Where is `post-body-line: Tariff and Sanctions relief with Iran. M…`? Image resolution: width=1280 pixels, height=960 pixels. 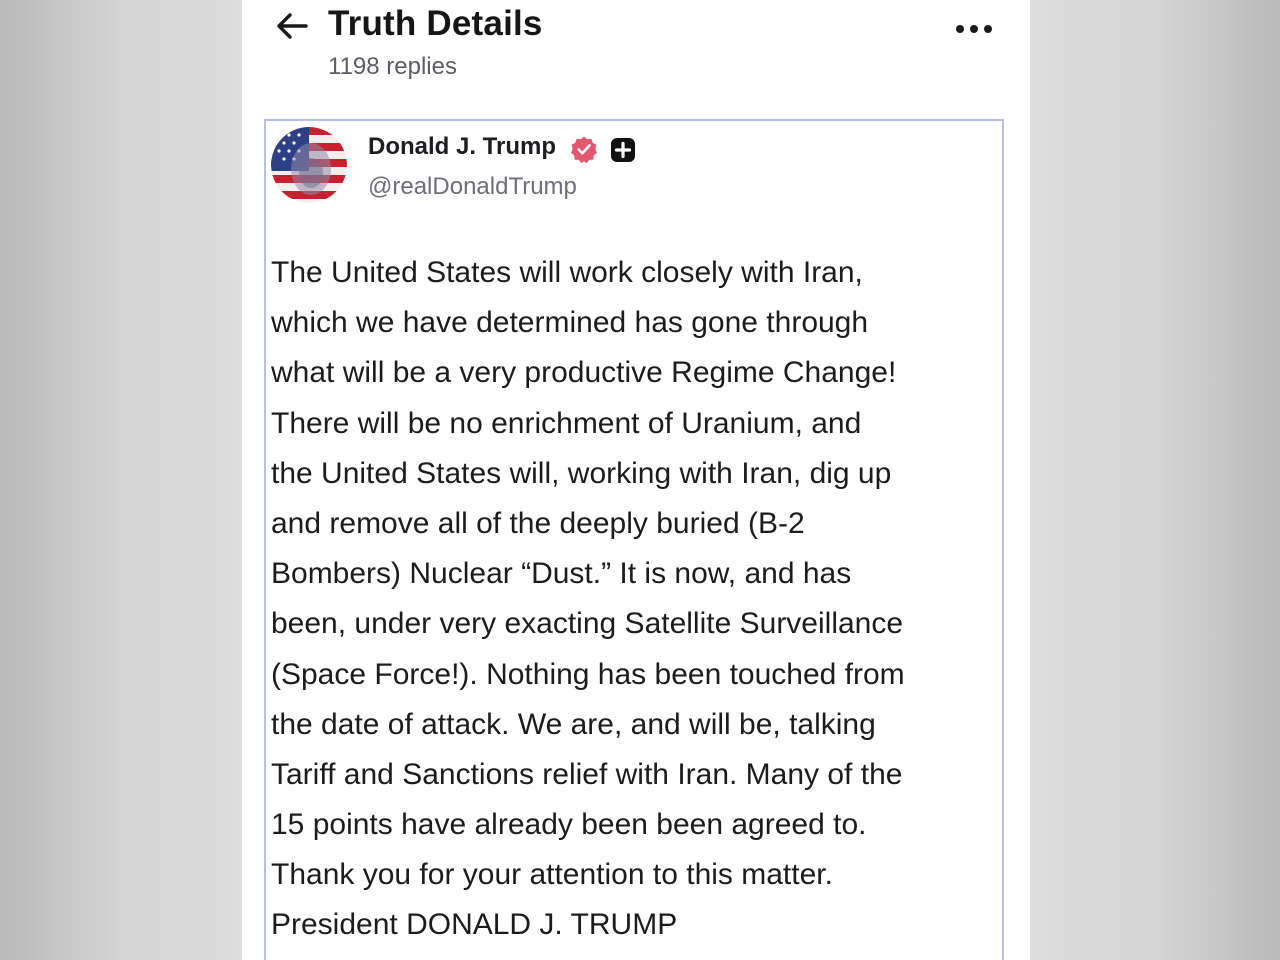
post-body-line: Tariff and Sanctions relief with Iran. M… is located at coordinates (587, 774).